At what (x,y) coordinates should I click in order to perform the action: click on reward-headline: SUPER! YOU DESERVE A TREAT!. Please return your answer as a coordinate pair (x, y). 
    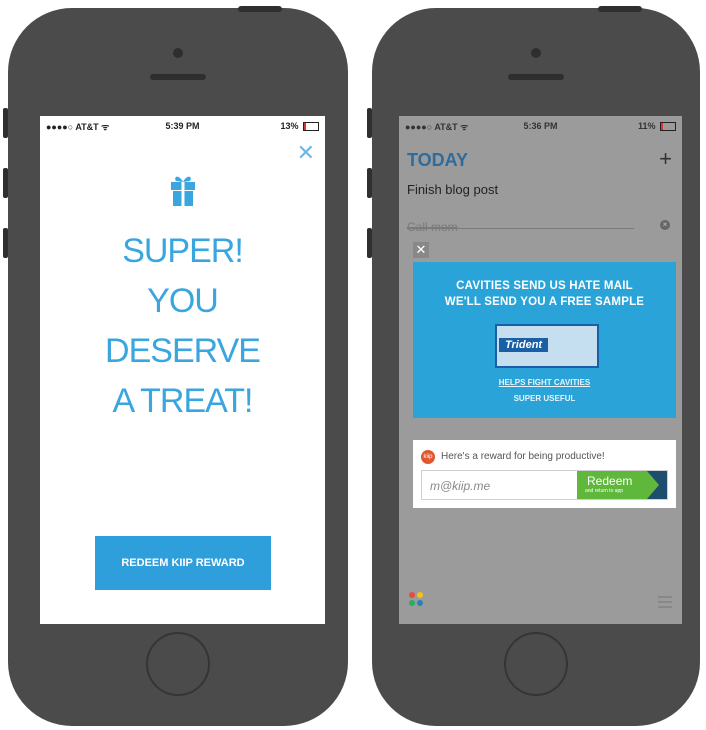
    Looking at the image, I should click on (182, 326).